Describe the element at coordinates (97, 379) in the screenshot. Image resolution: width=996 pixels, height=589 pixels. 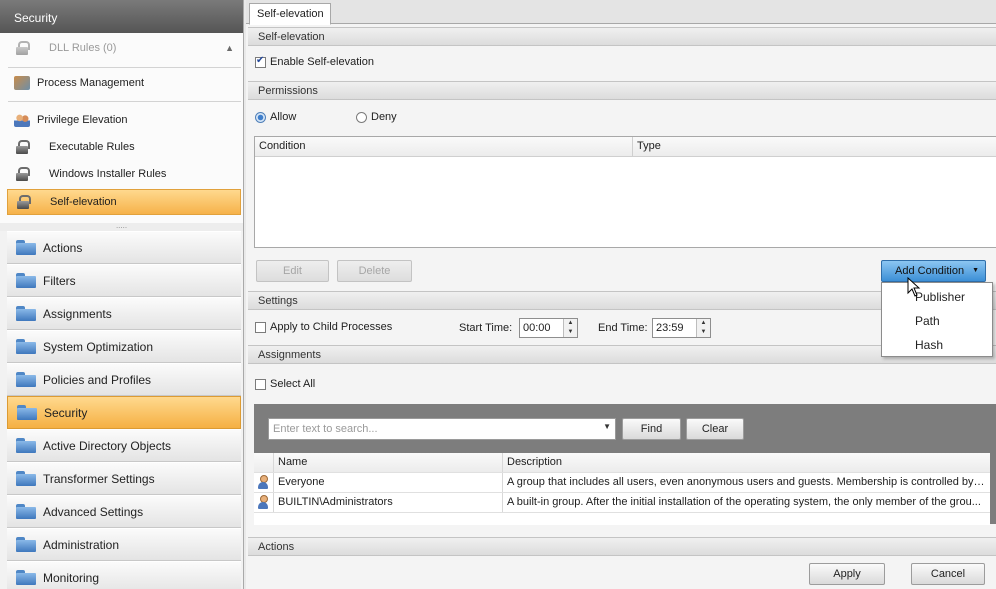
I see `nav-label: Policies and Profiles` at that location.